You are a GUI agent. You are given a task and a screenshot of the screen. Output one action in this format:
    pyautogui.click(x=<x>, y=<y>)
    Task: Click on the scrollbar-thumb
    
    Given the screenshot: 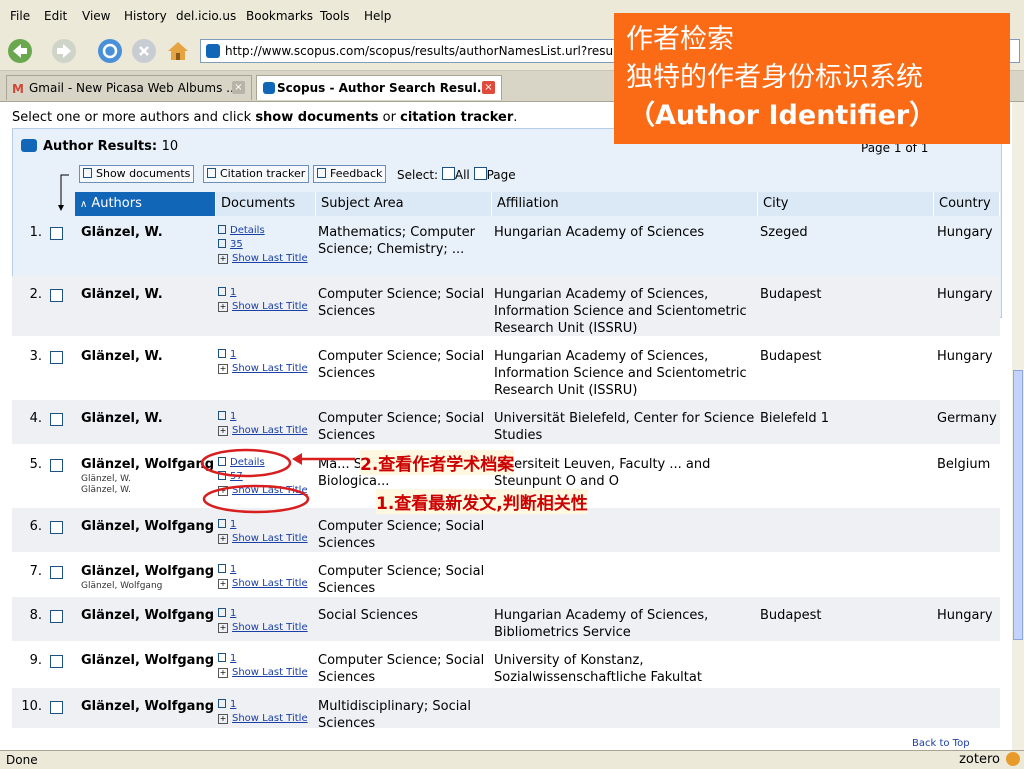 What is the action you would take?
    pyautogui.click(x=1018, y=505)
    